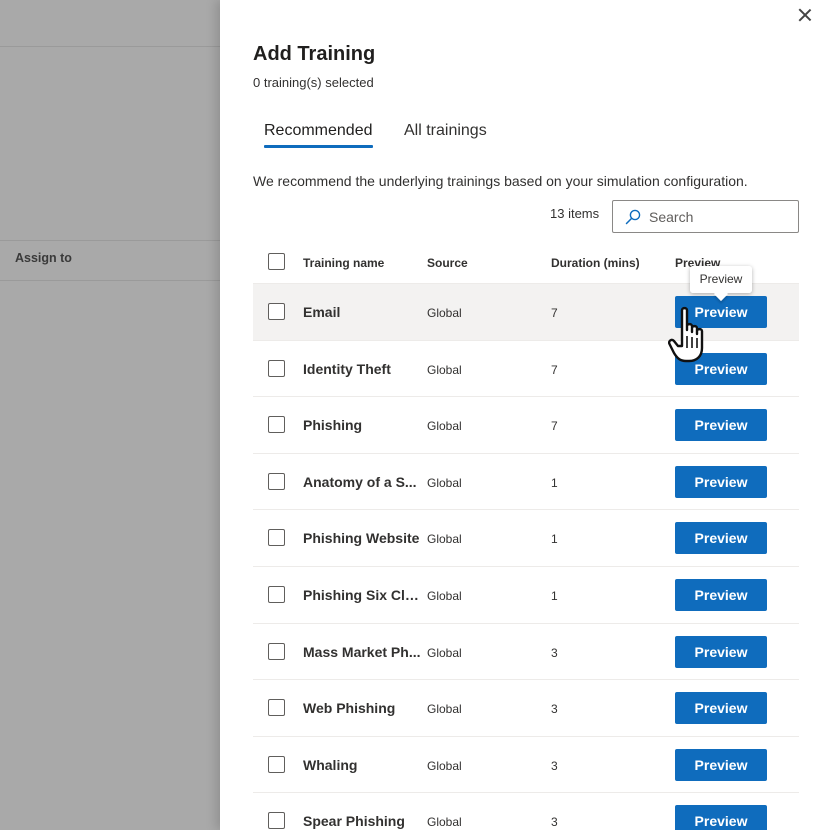 Image resolution: width=826 pixels, height=830 pixels. Describe the element at coordinates (719, 216) in the screenshot. I see `search-input` at that location.